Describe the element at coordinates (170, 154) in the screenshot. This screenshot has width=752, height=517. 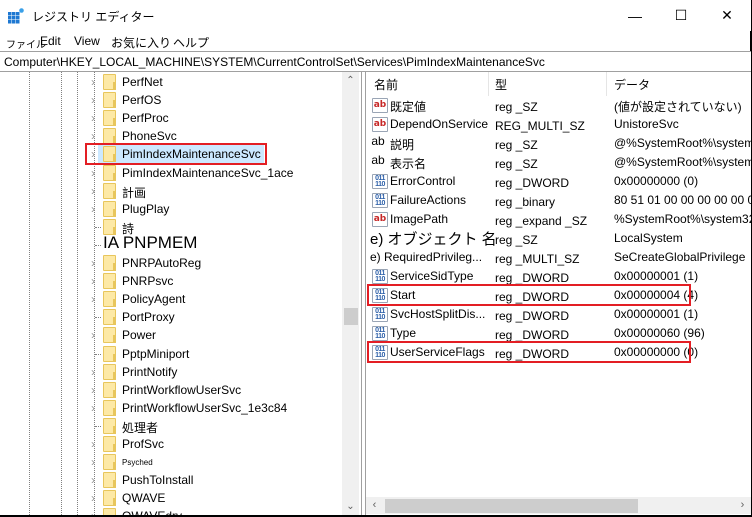
I see `tree-item: › PimIndexMaintenanceSvc` at that location.